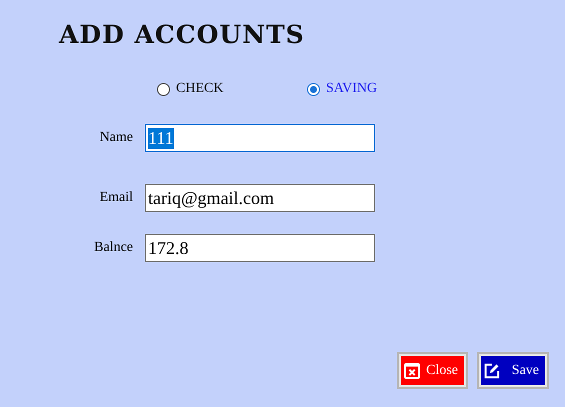 The height and width of the screenshot is (407, 565). Describe the element at coordinates (116, 198) in the screenshot. I see `field-label: Email` at that location.